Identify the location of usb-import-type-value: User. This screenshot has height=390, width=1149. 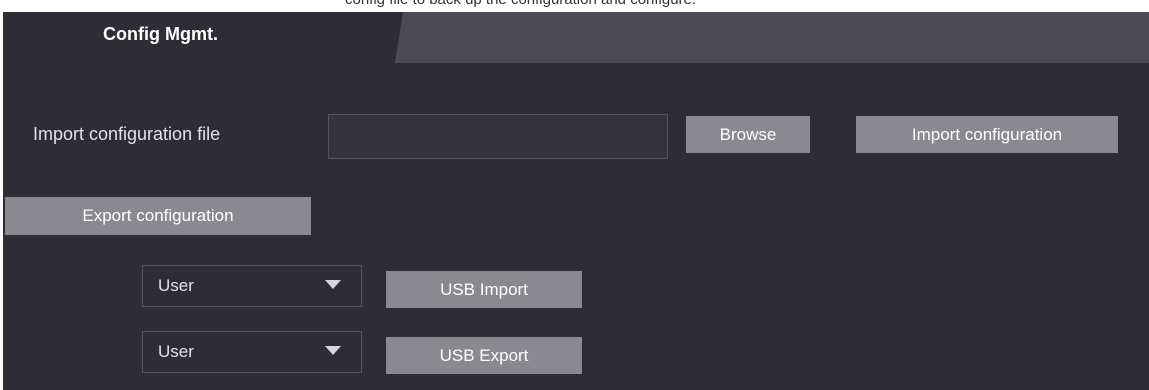
(176, 285).